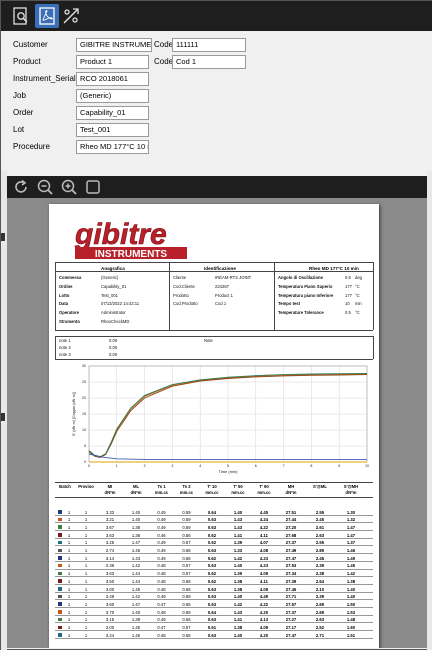  Describe the element at coordinates (65, 340) in the screenshot. I see `note-key: note 1` at that location.